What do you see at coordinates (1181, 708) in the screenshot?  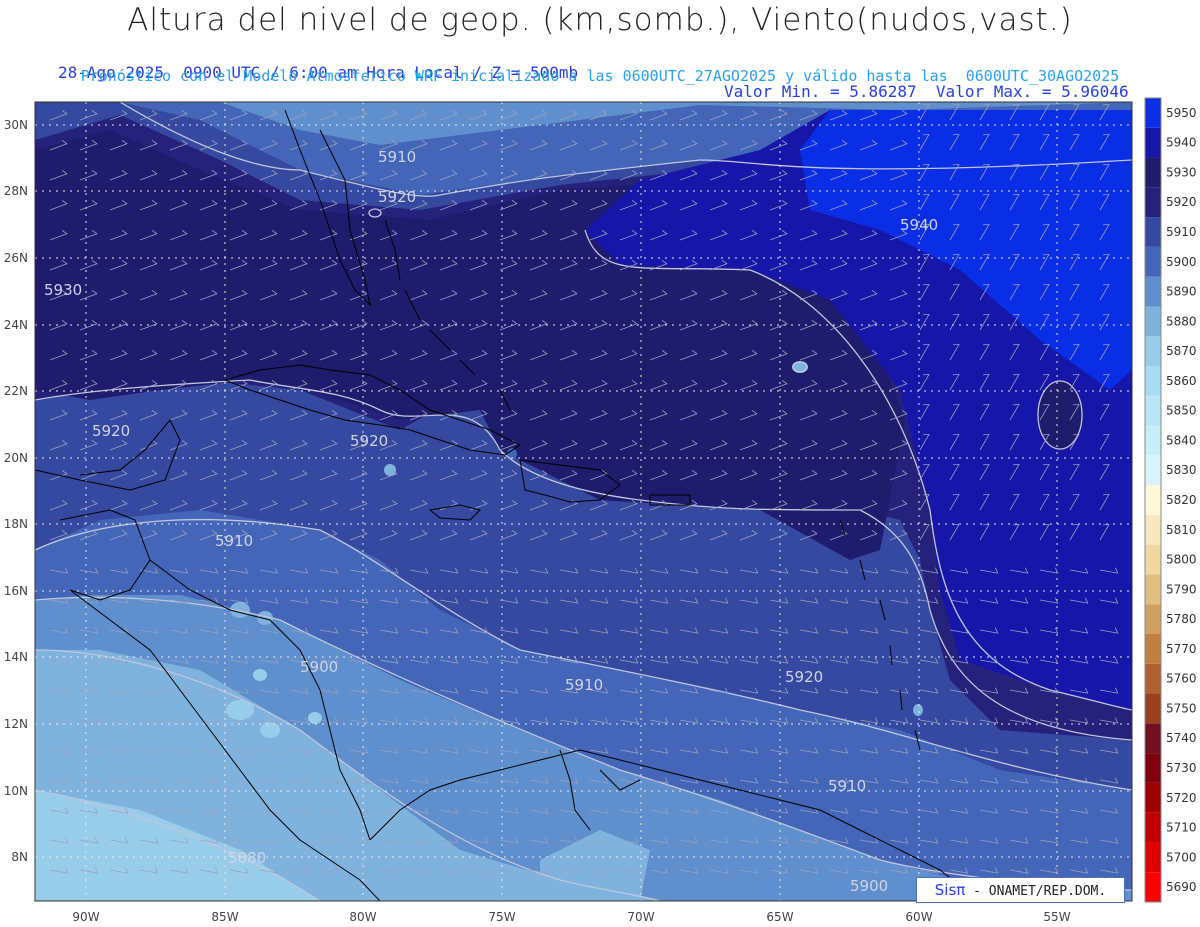 I see `colorbar-label: 5750` at bounding box center [1181, 708].